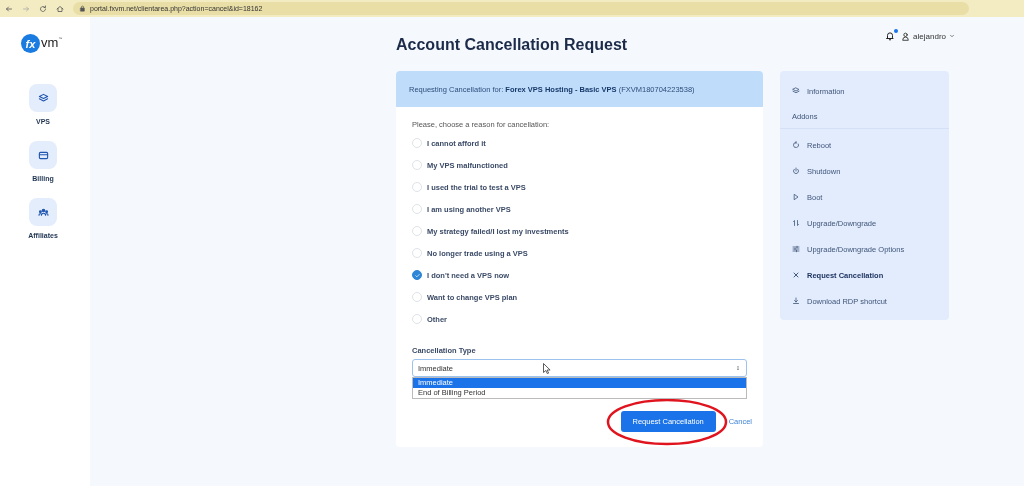 The image size is (1024, 486). I want to click on user-icon, so click(906, 36).